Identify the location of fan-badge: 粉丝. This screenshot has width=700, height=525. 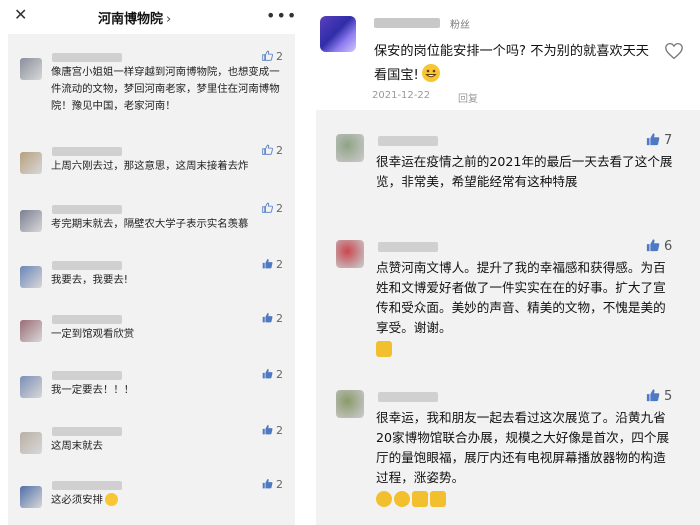
(460, 25).